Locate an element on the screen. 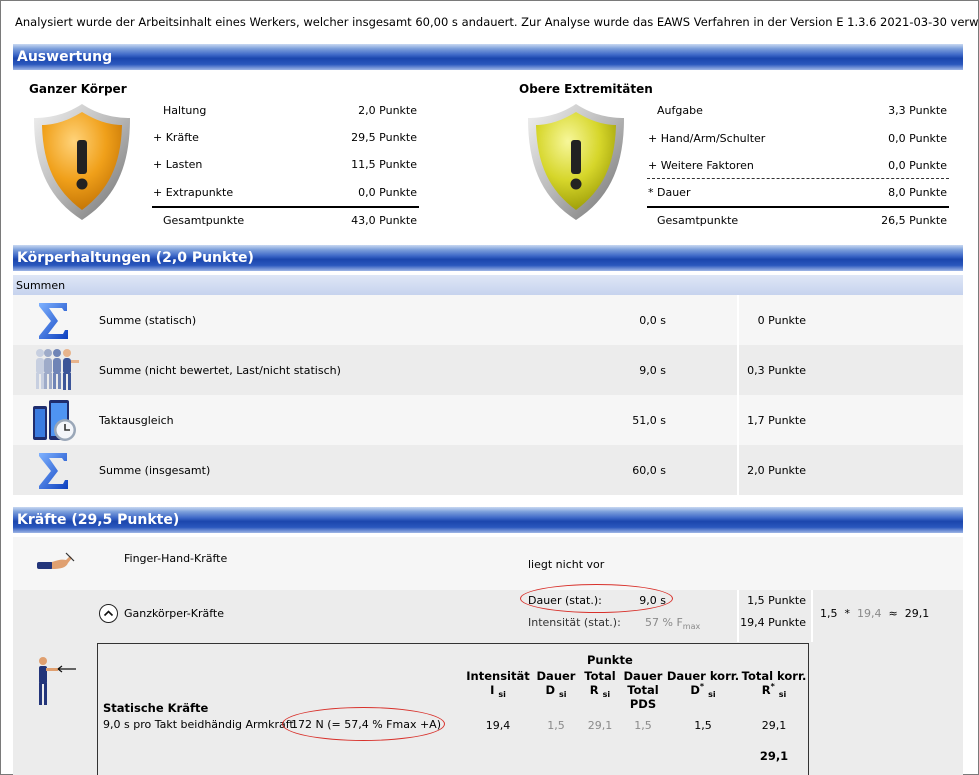  col-total-korr-symbol: R is located at coordinates (766, 690).